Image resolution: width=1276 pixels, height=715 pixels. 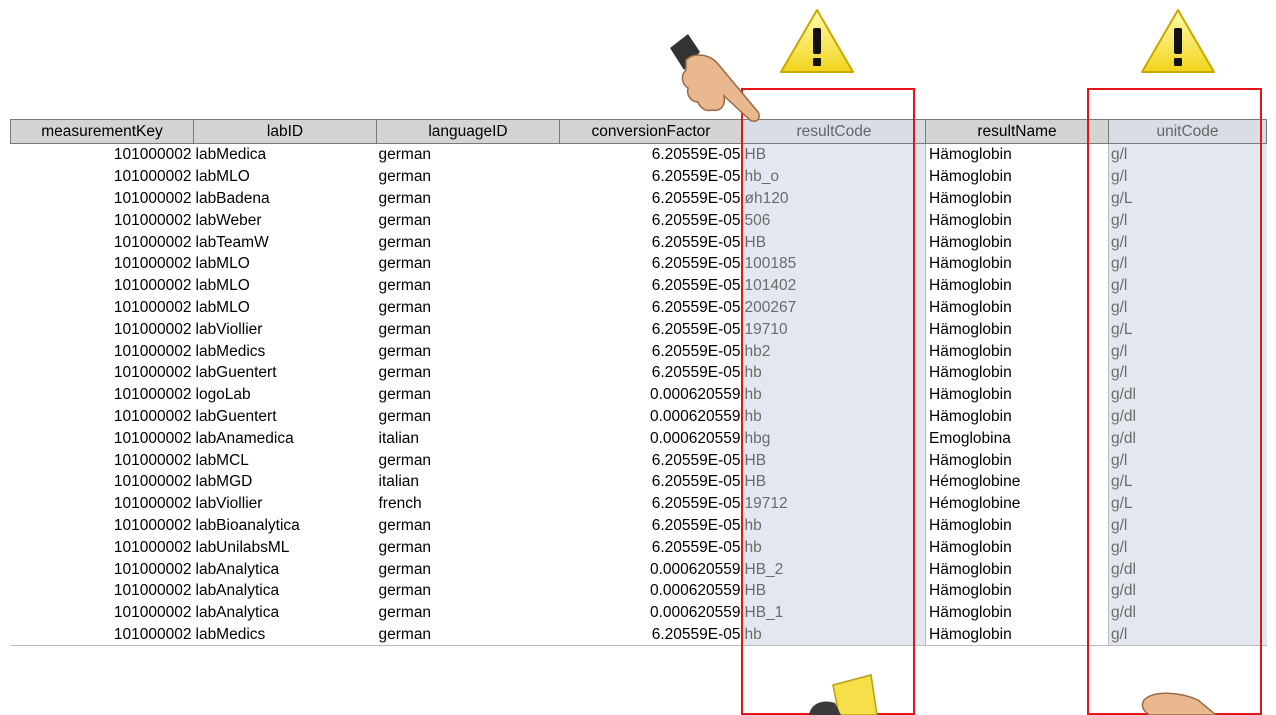 What do you see at coordinates (834, 503) in the screenshot?
I see `cell-resultCode: 19712` at bounding box center [834, 503].